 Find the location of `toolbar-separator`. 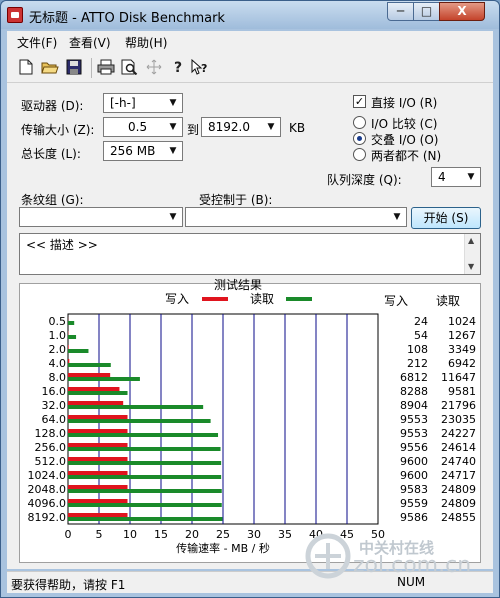

toolbar-separator is located at coordinates (91, 68).